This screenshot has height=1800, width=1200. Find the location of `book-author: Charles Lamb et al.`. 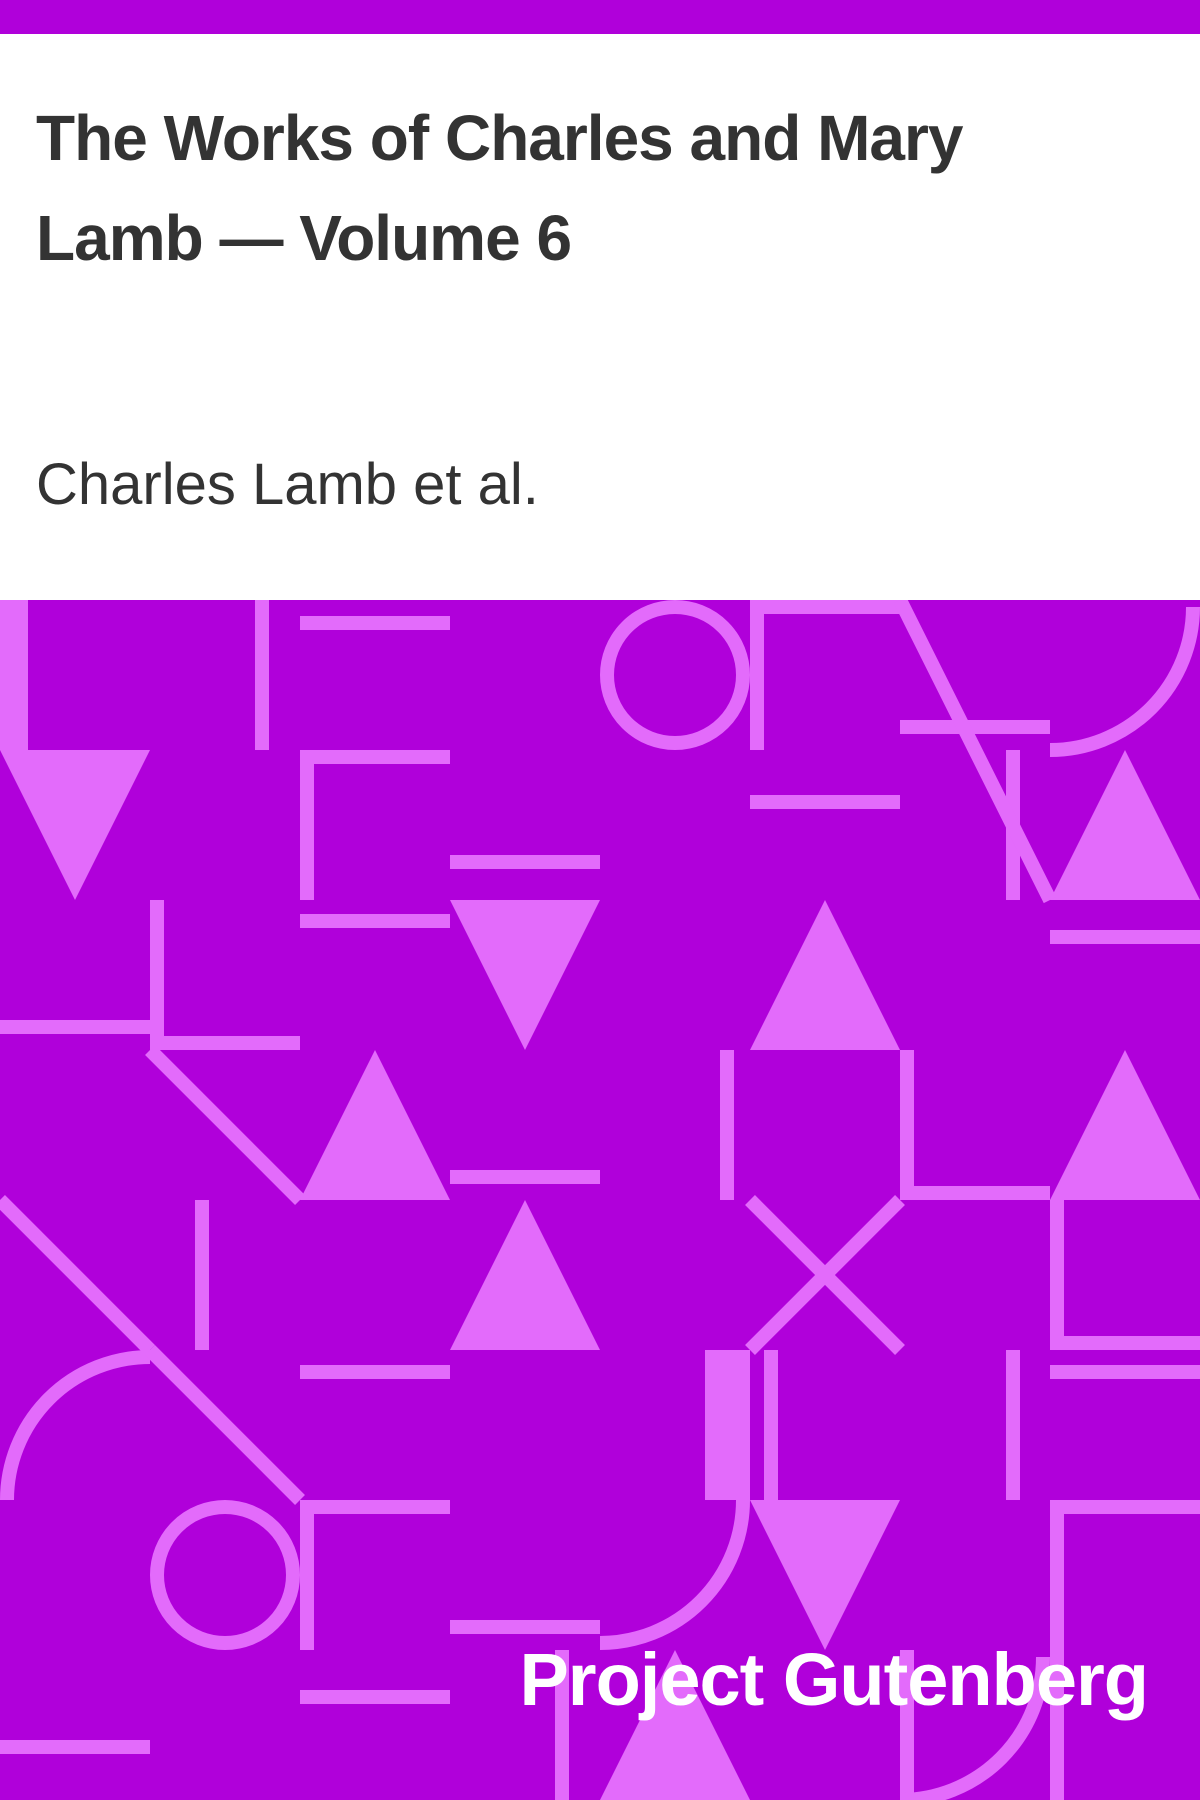

book-author: Charles Lamb et al. is located at coordinates (287, 484).